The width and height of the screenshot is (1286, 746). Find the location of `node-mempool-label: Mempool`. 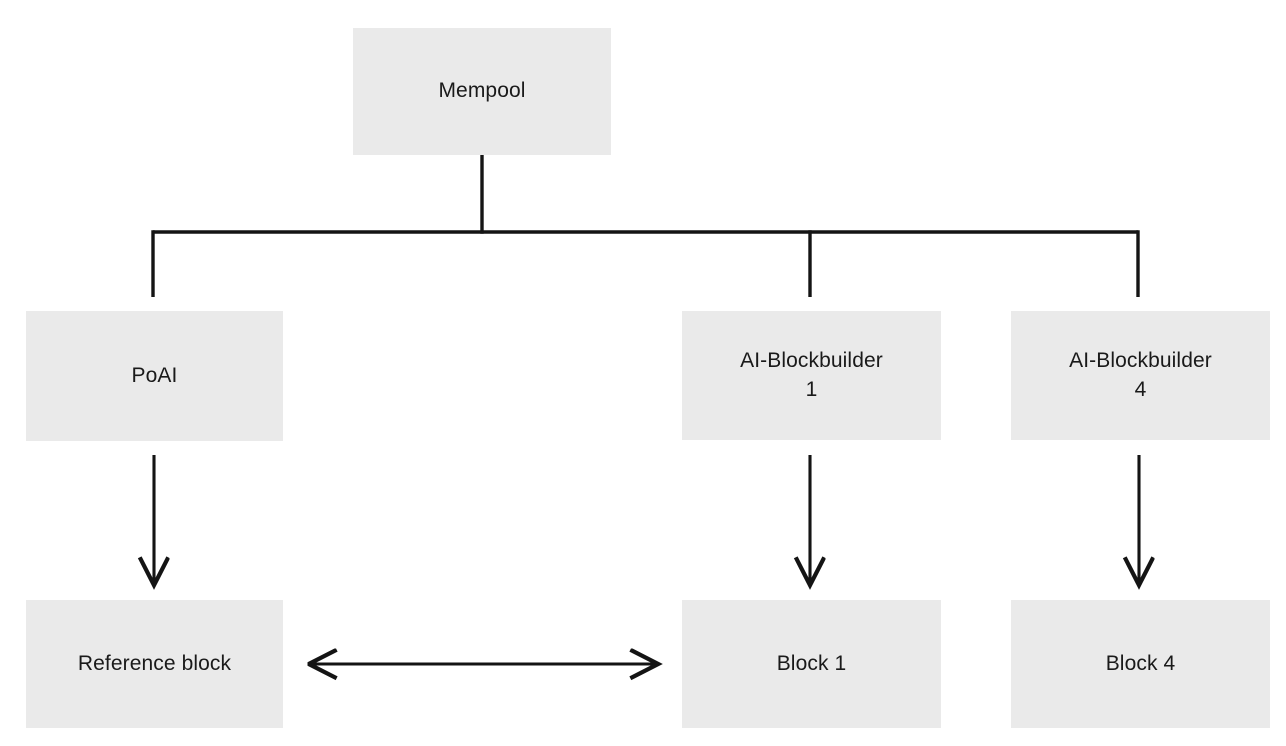

node-mempool-label: Mempool is located at coordinates (482, 91).